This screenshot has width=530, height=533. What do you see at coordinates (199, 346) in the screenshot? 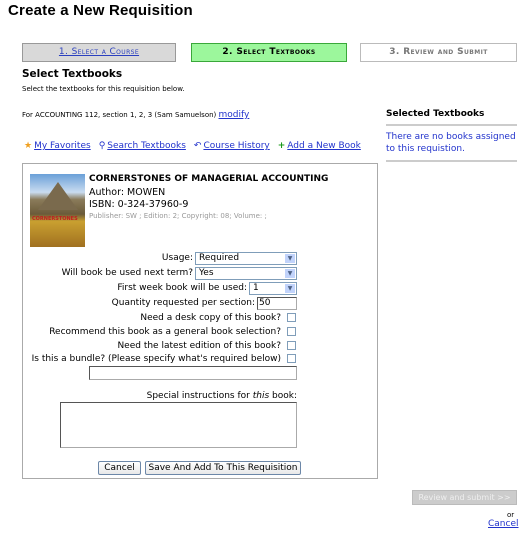
I see `latest-edition-label: Need the latest edition of this book?` at bounding box center [199, 346].